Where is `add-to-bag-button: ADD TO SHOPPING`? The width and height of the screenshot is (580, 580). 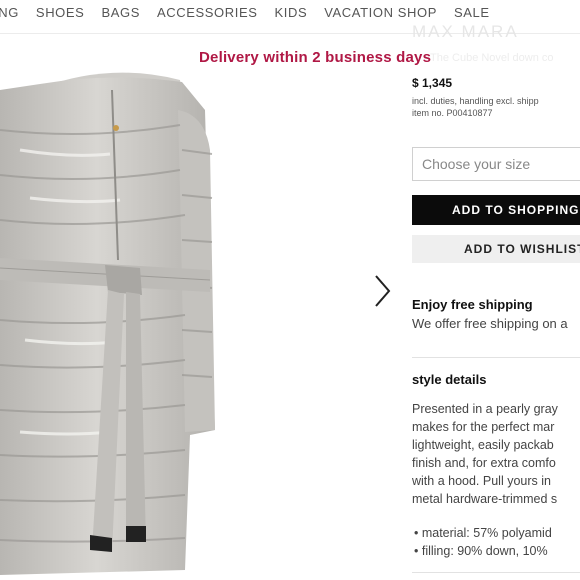
add-to-bag-button: ADD TO SHOPPING is located at coordinates (496, 210).